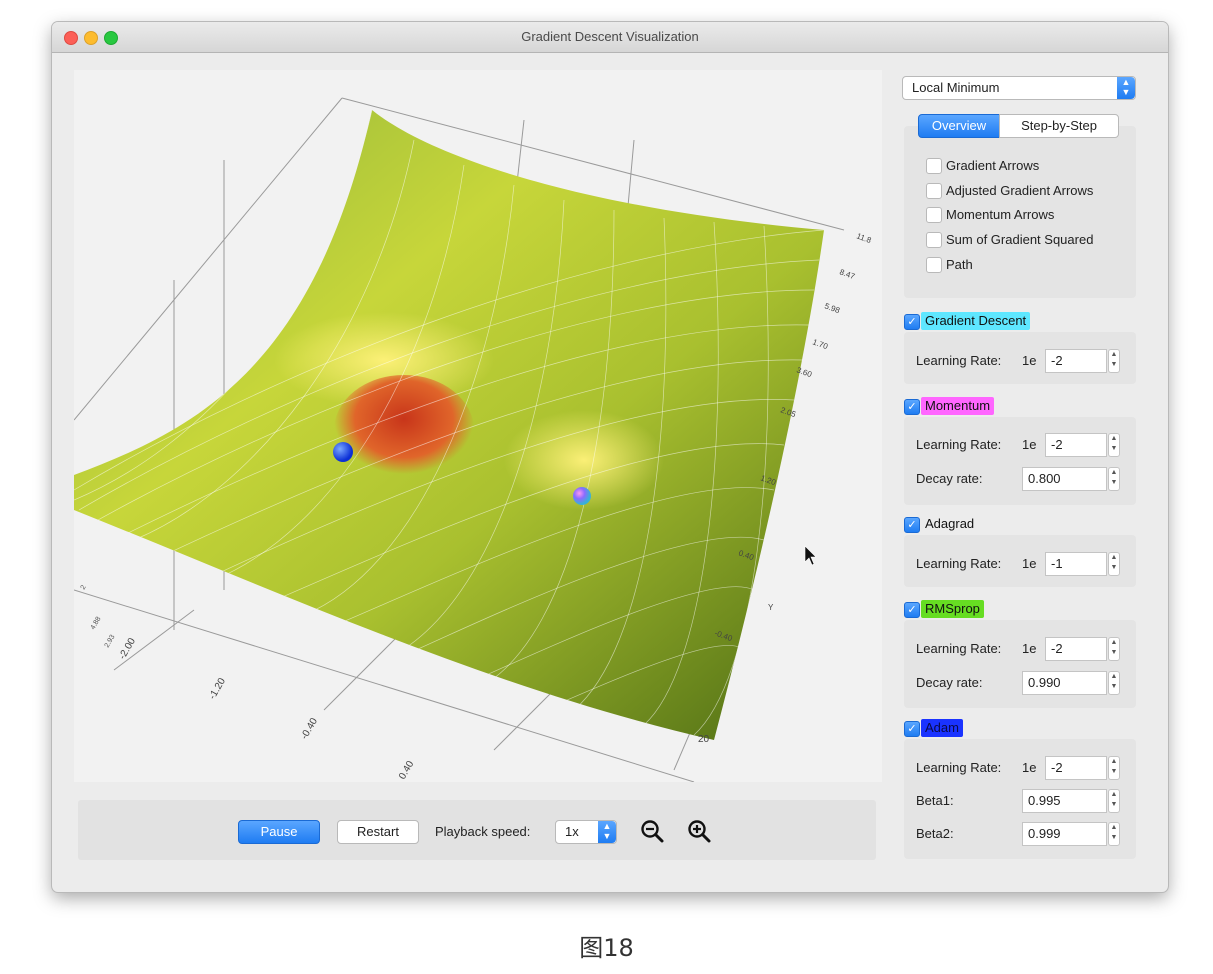 The height and width of the screenshot is (974, 1213). I want to click on momentum-checkbox: ✓, so click(912, 407).